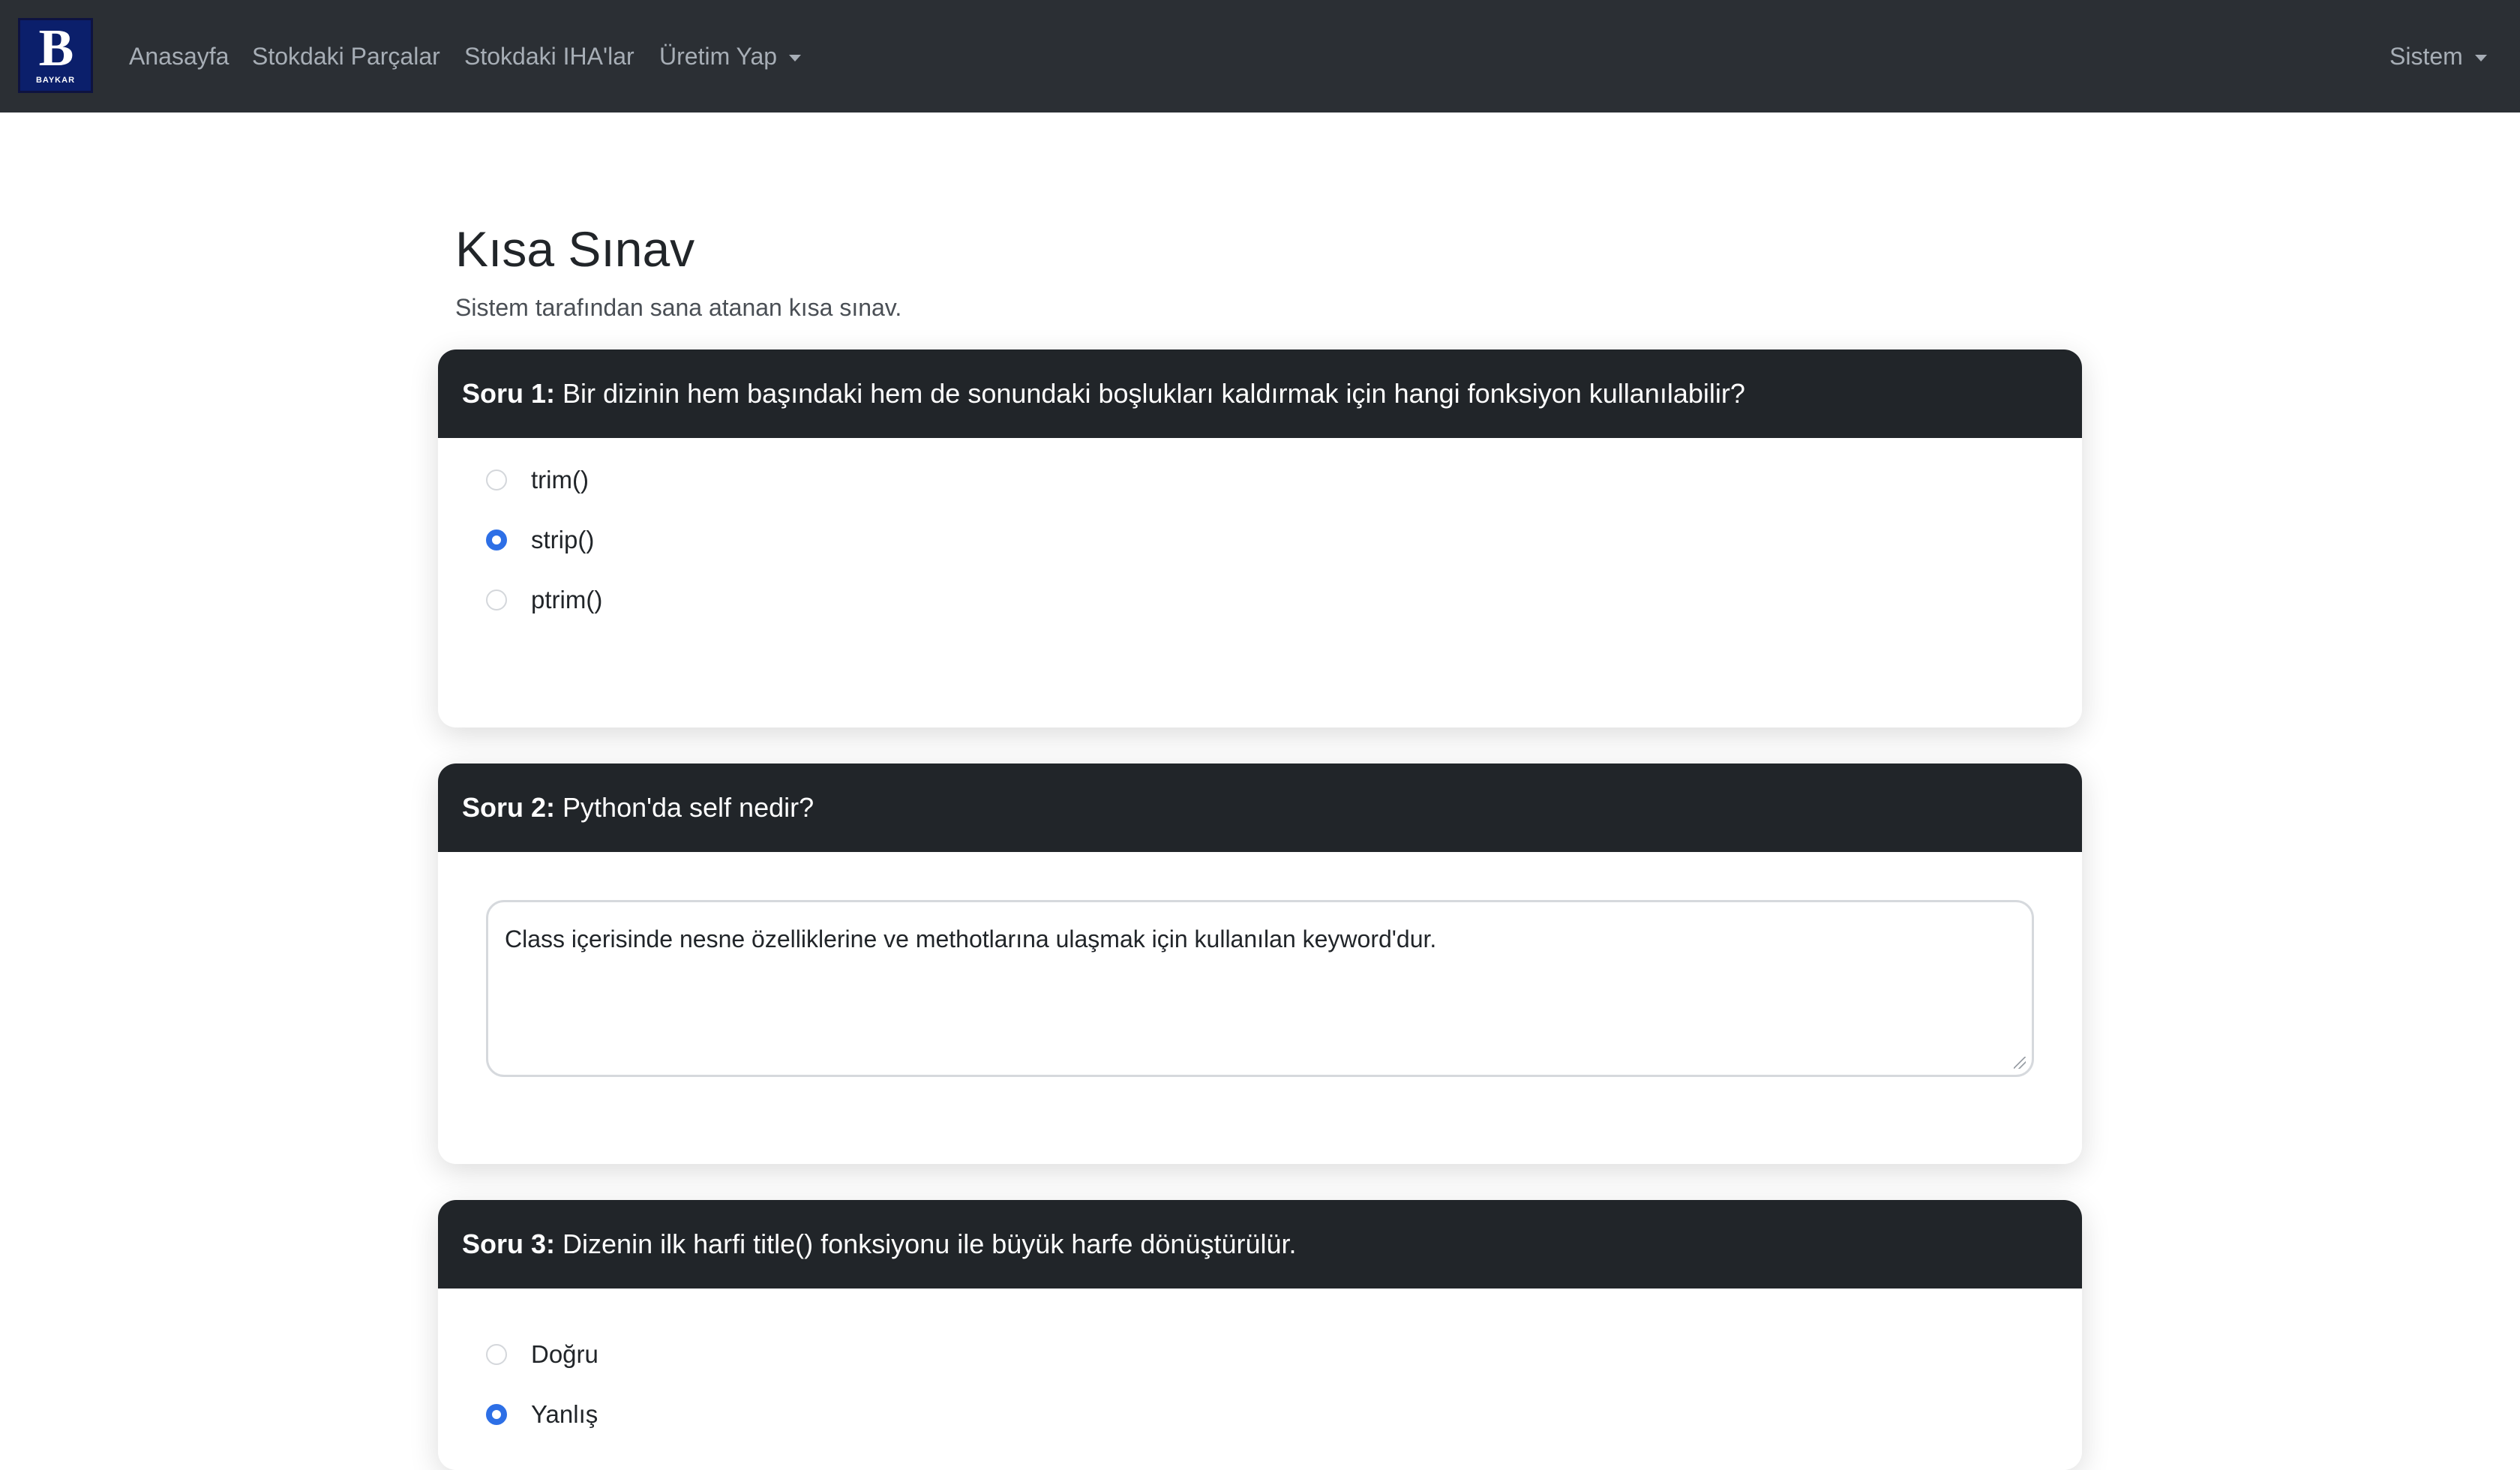 This screenshot has height=1470, width=2520. I want to click on question-header-2: Soru 2: Python'da self nedir?, so click(1260, 808).